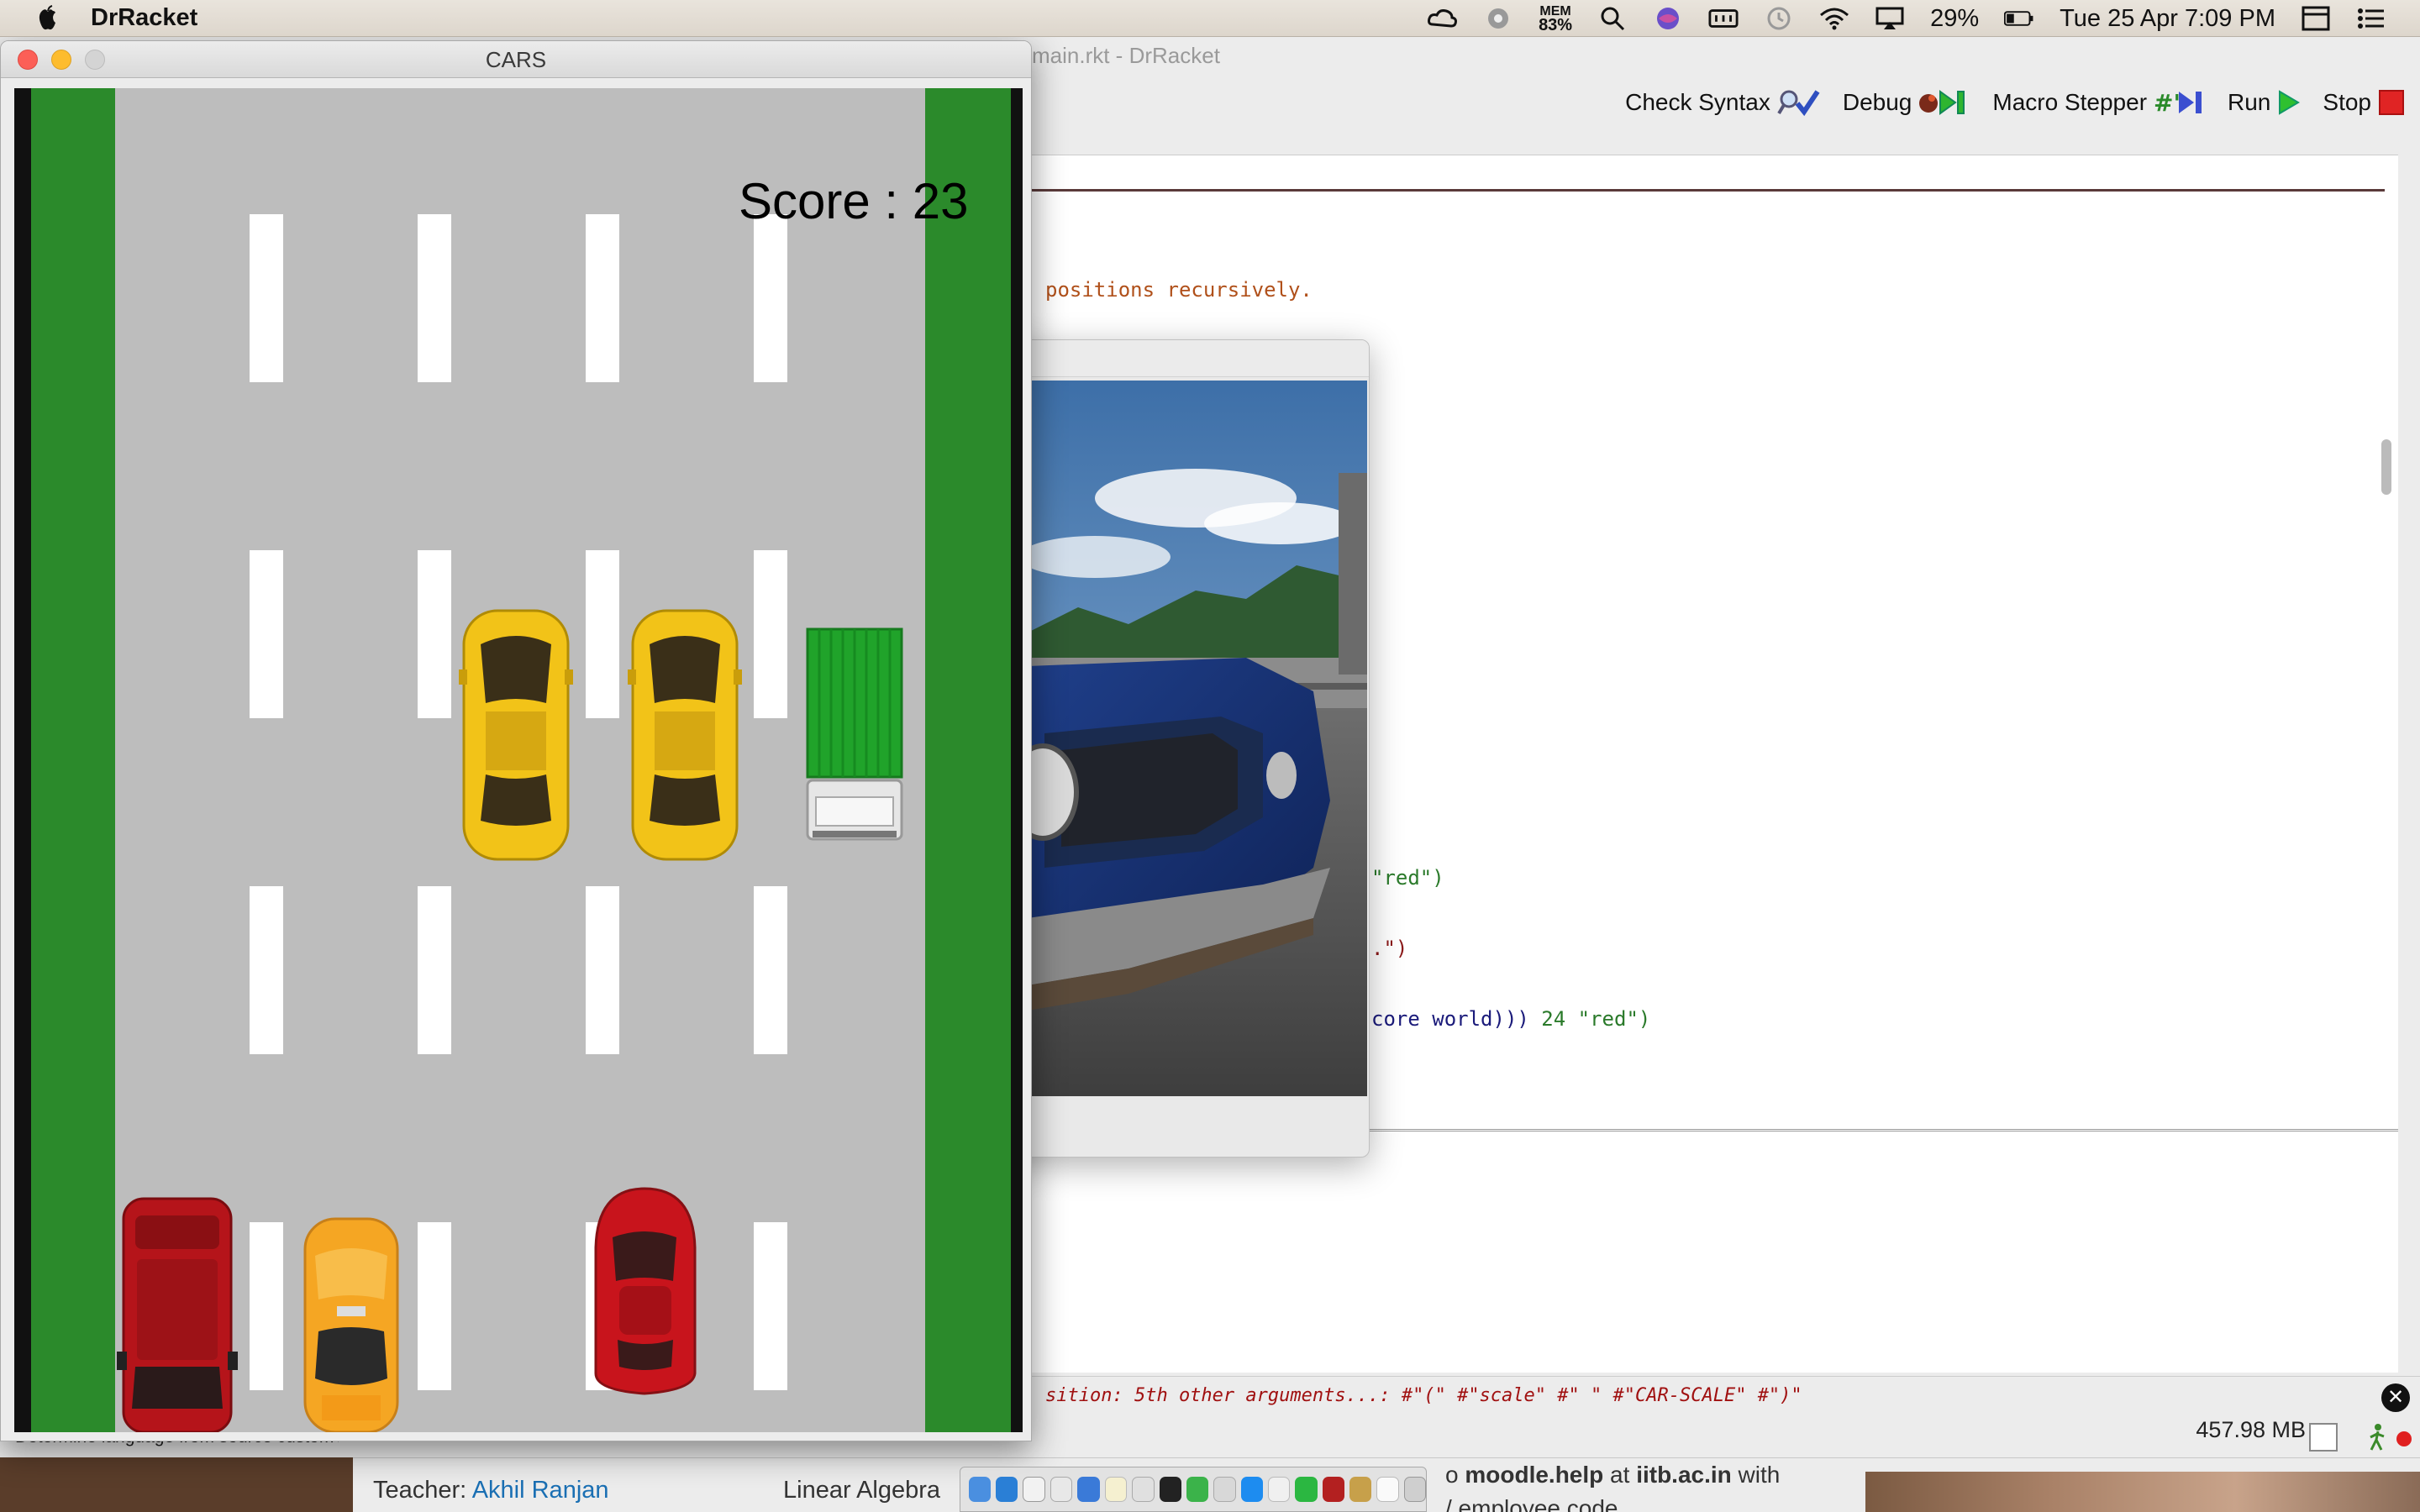 The image size is (2420, 1512). I want to click on check-syntax-label: Check Syntax, so click(1697, 102).